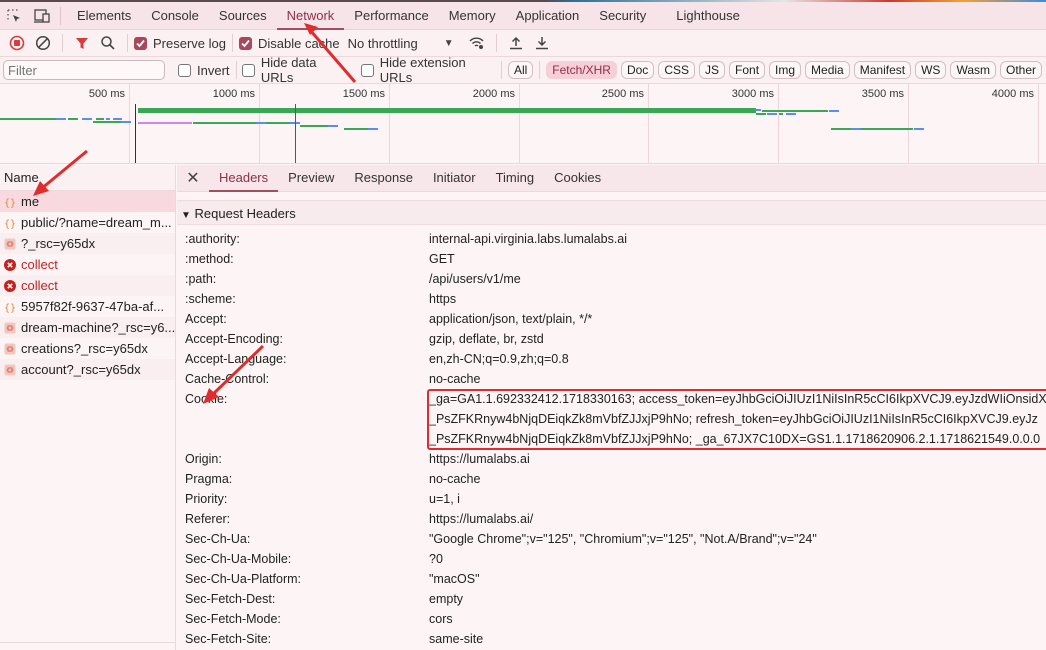  What do you see at coordinates (622, 16) in the screenshot?
I see `tab-security: Security` at bounding box center [622, 16].